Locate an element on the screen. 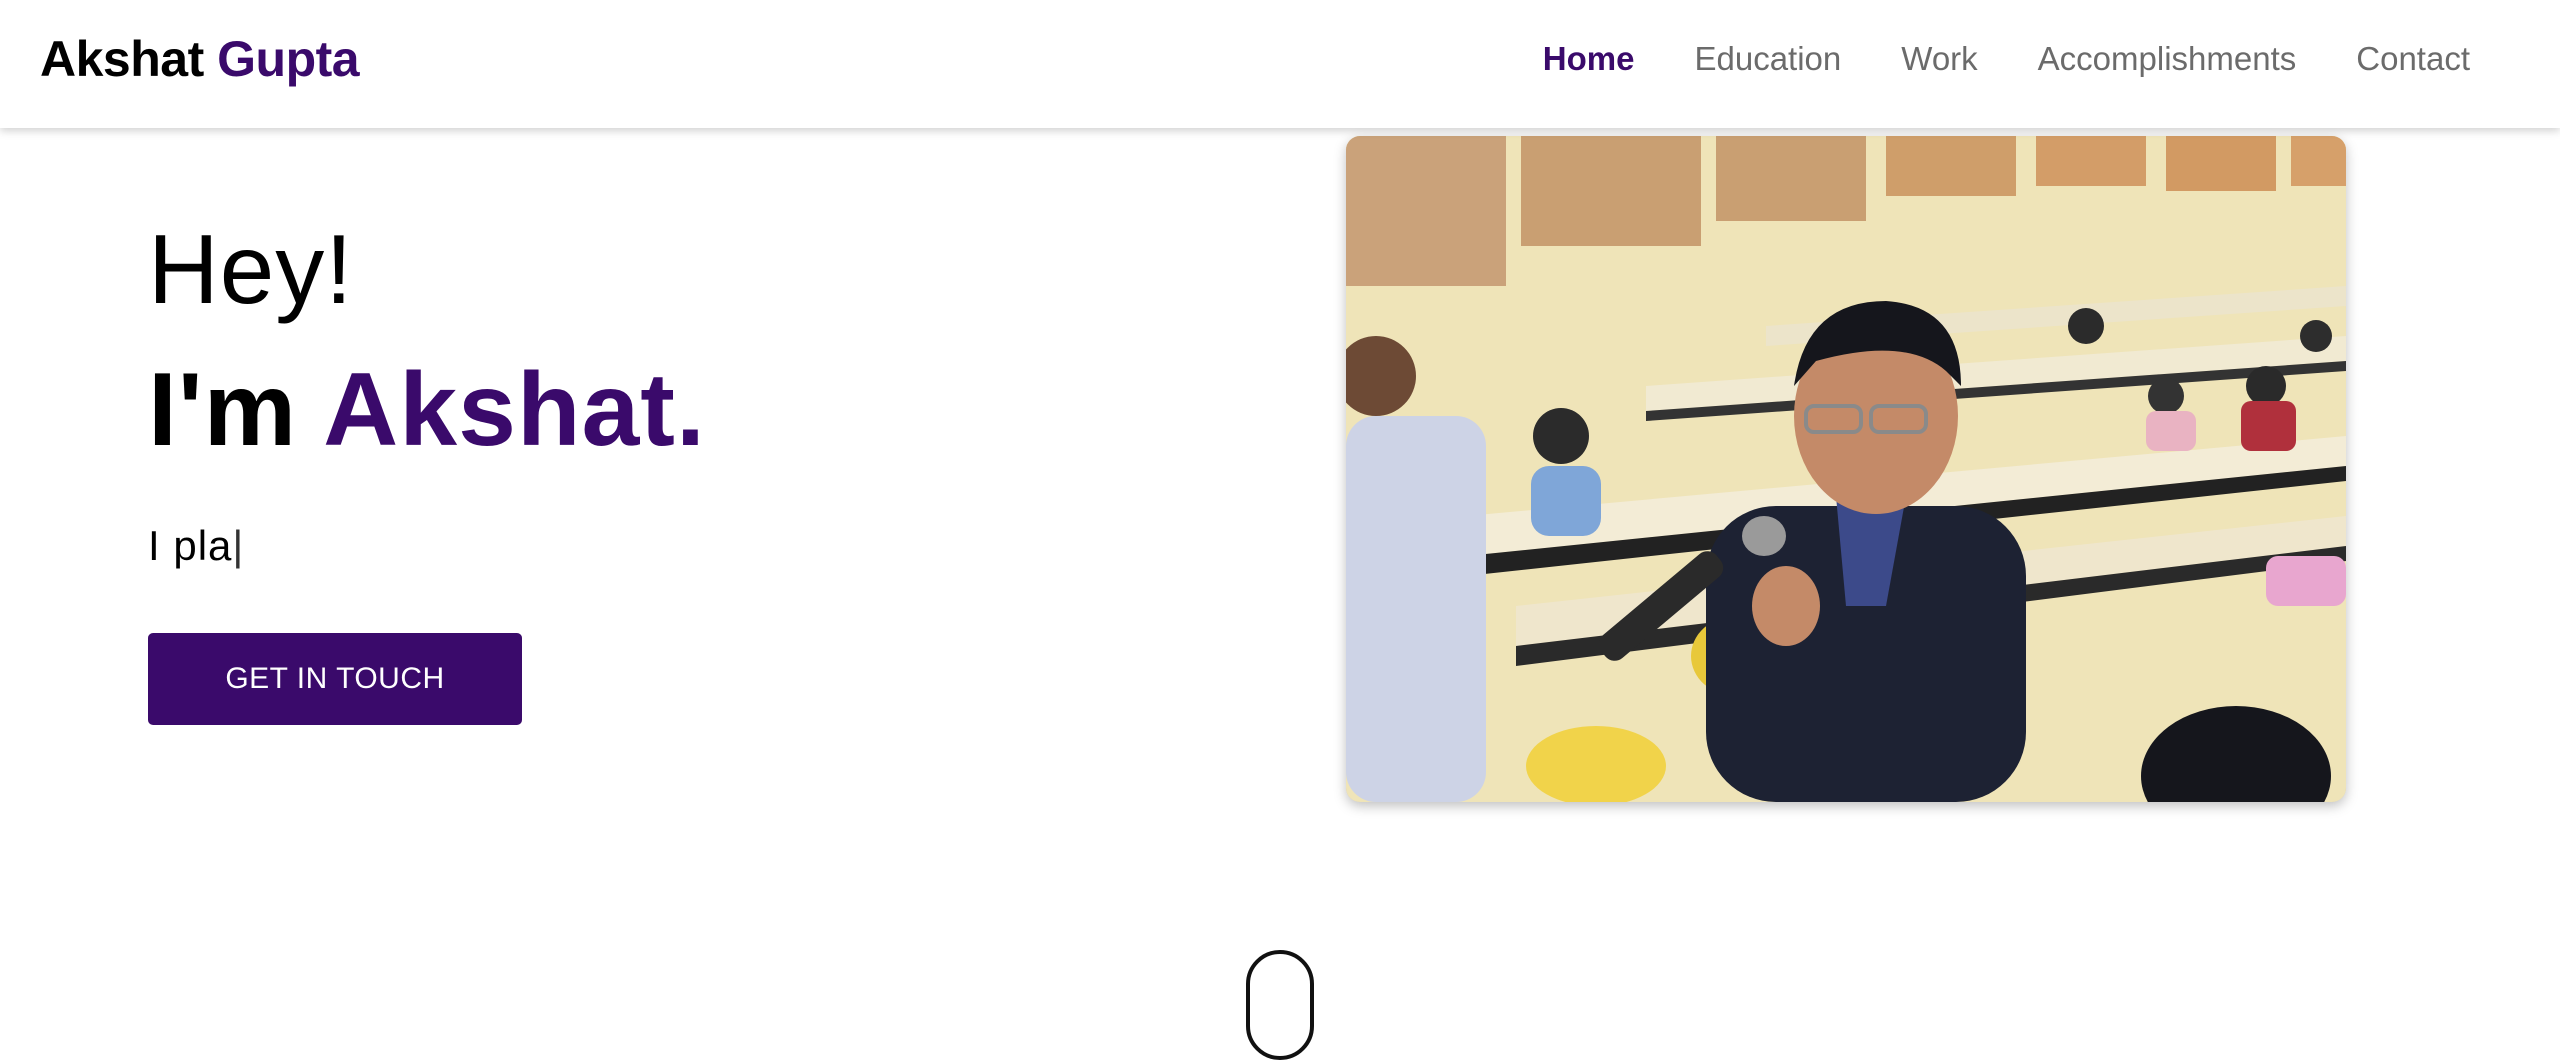 This screenshot has height=1060, width=2560. nav-work: Work is located at coordinates (1939, 59).